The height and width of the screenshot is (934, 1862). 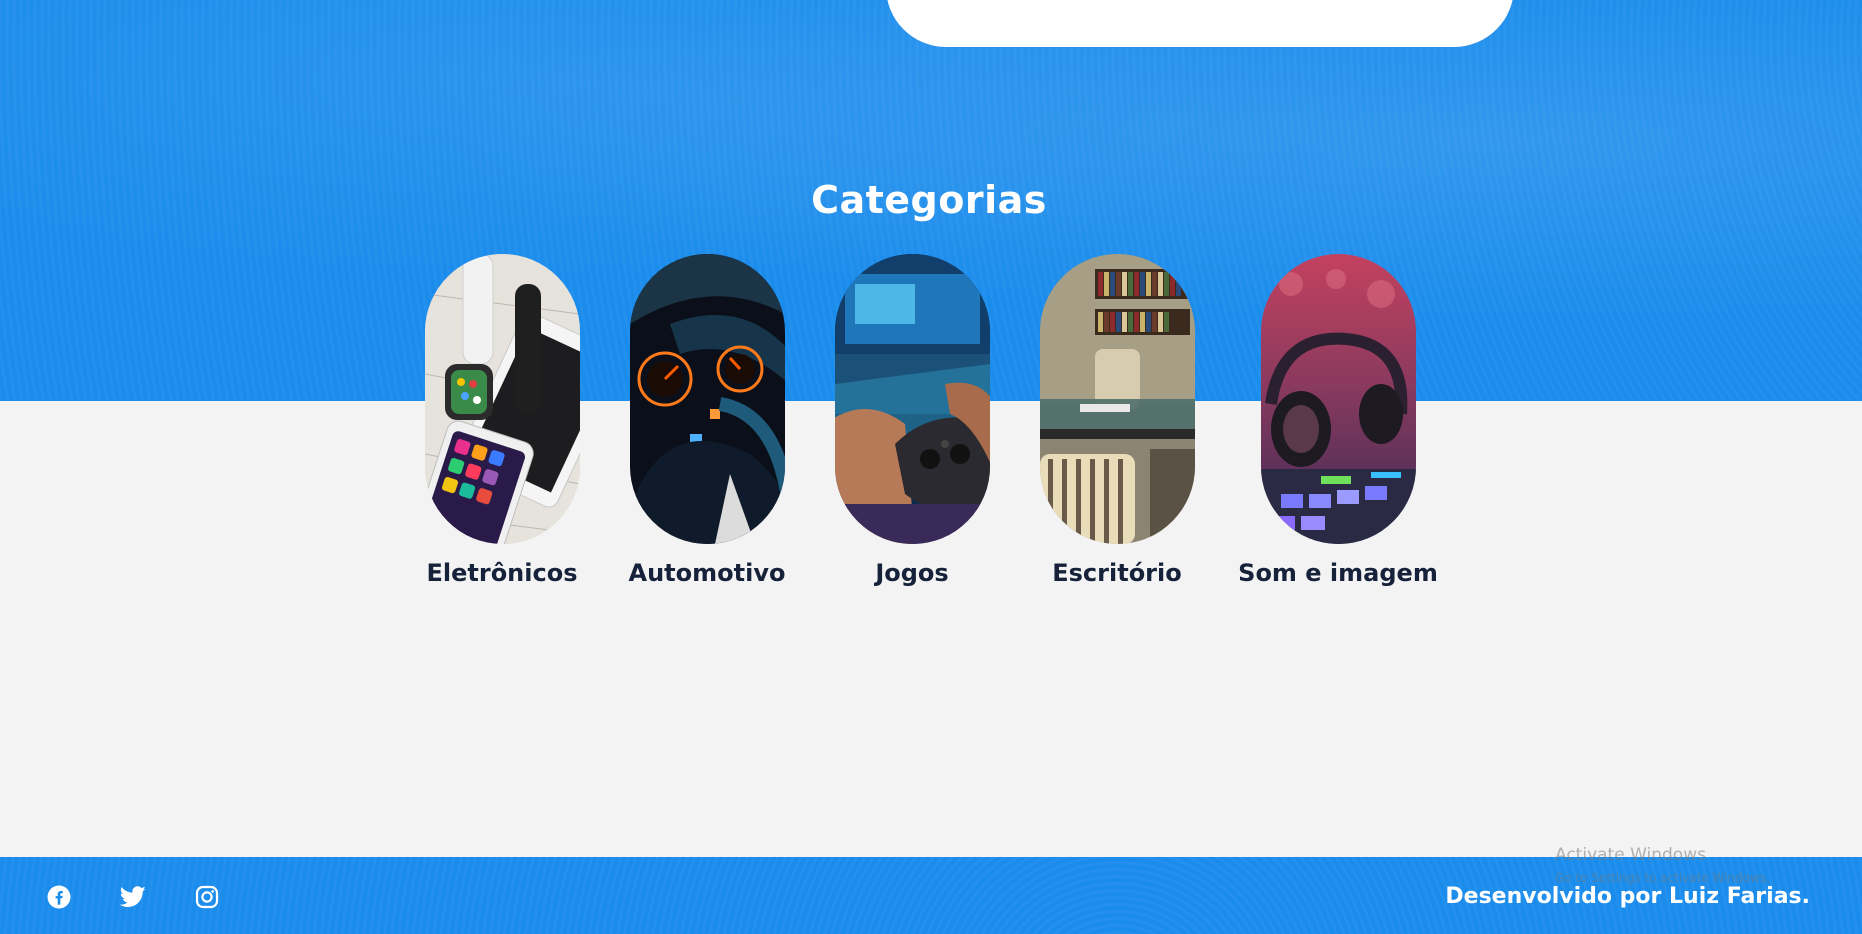 What do you see at coordinates (207, 897) in the screenshot?
I see `instagram-icon` at bounding box center [207, 897].